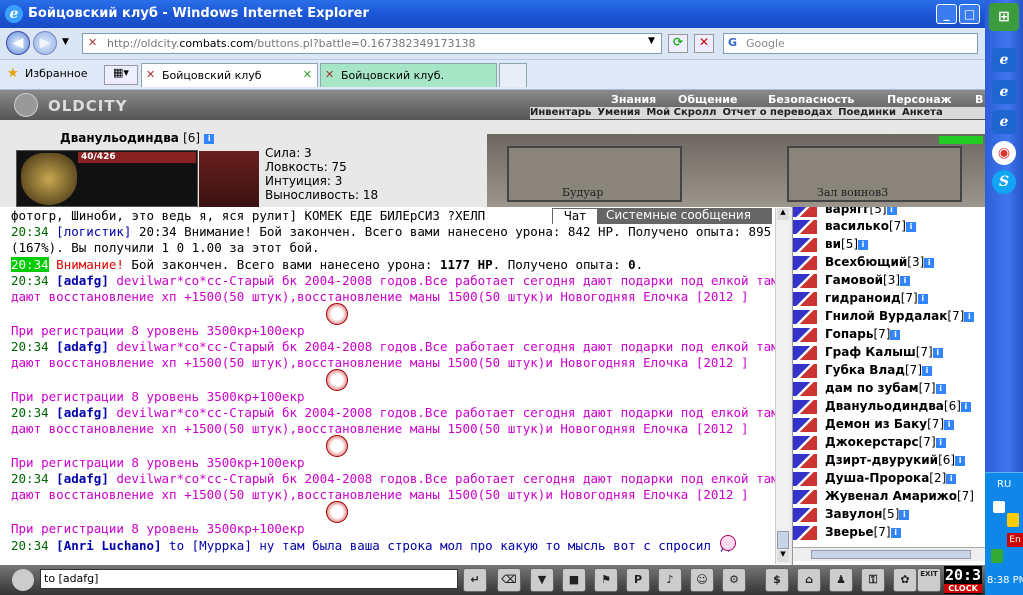 The image size is (1023, 595). I want to click on private-icon: P, so click(638, 580).